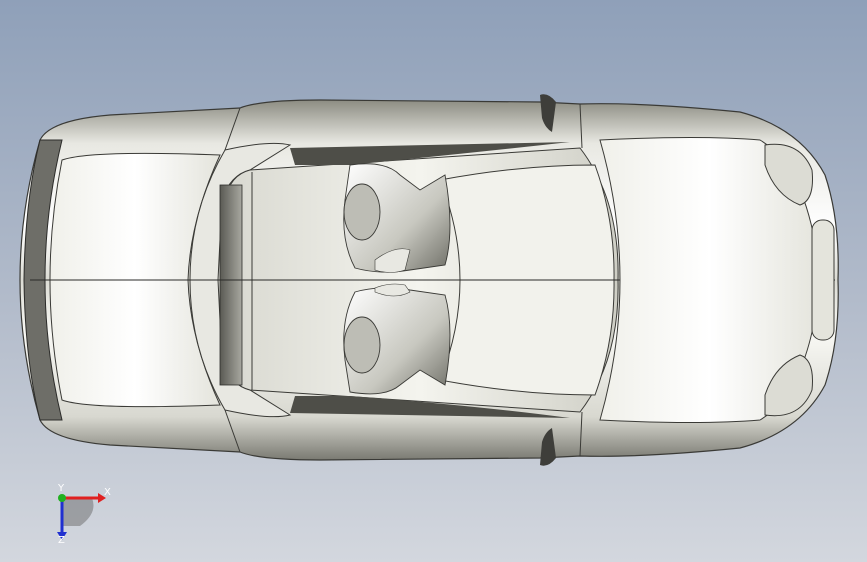  I want to click on y-axis-label: Y, so click(61, 488).